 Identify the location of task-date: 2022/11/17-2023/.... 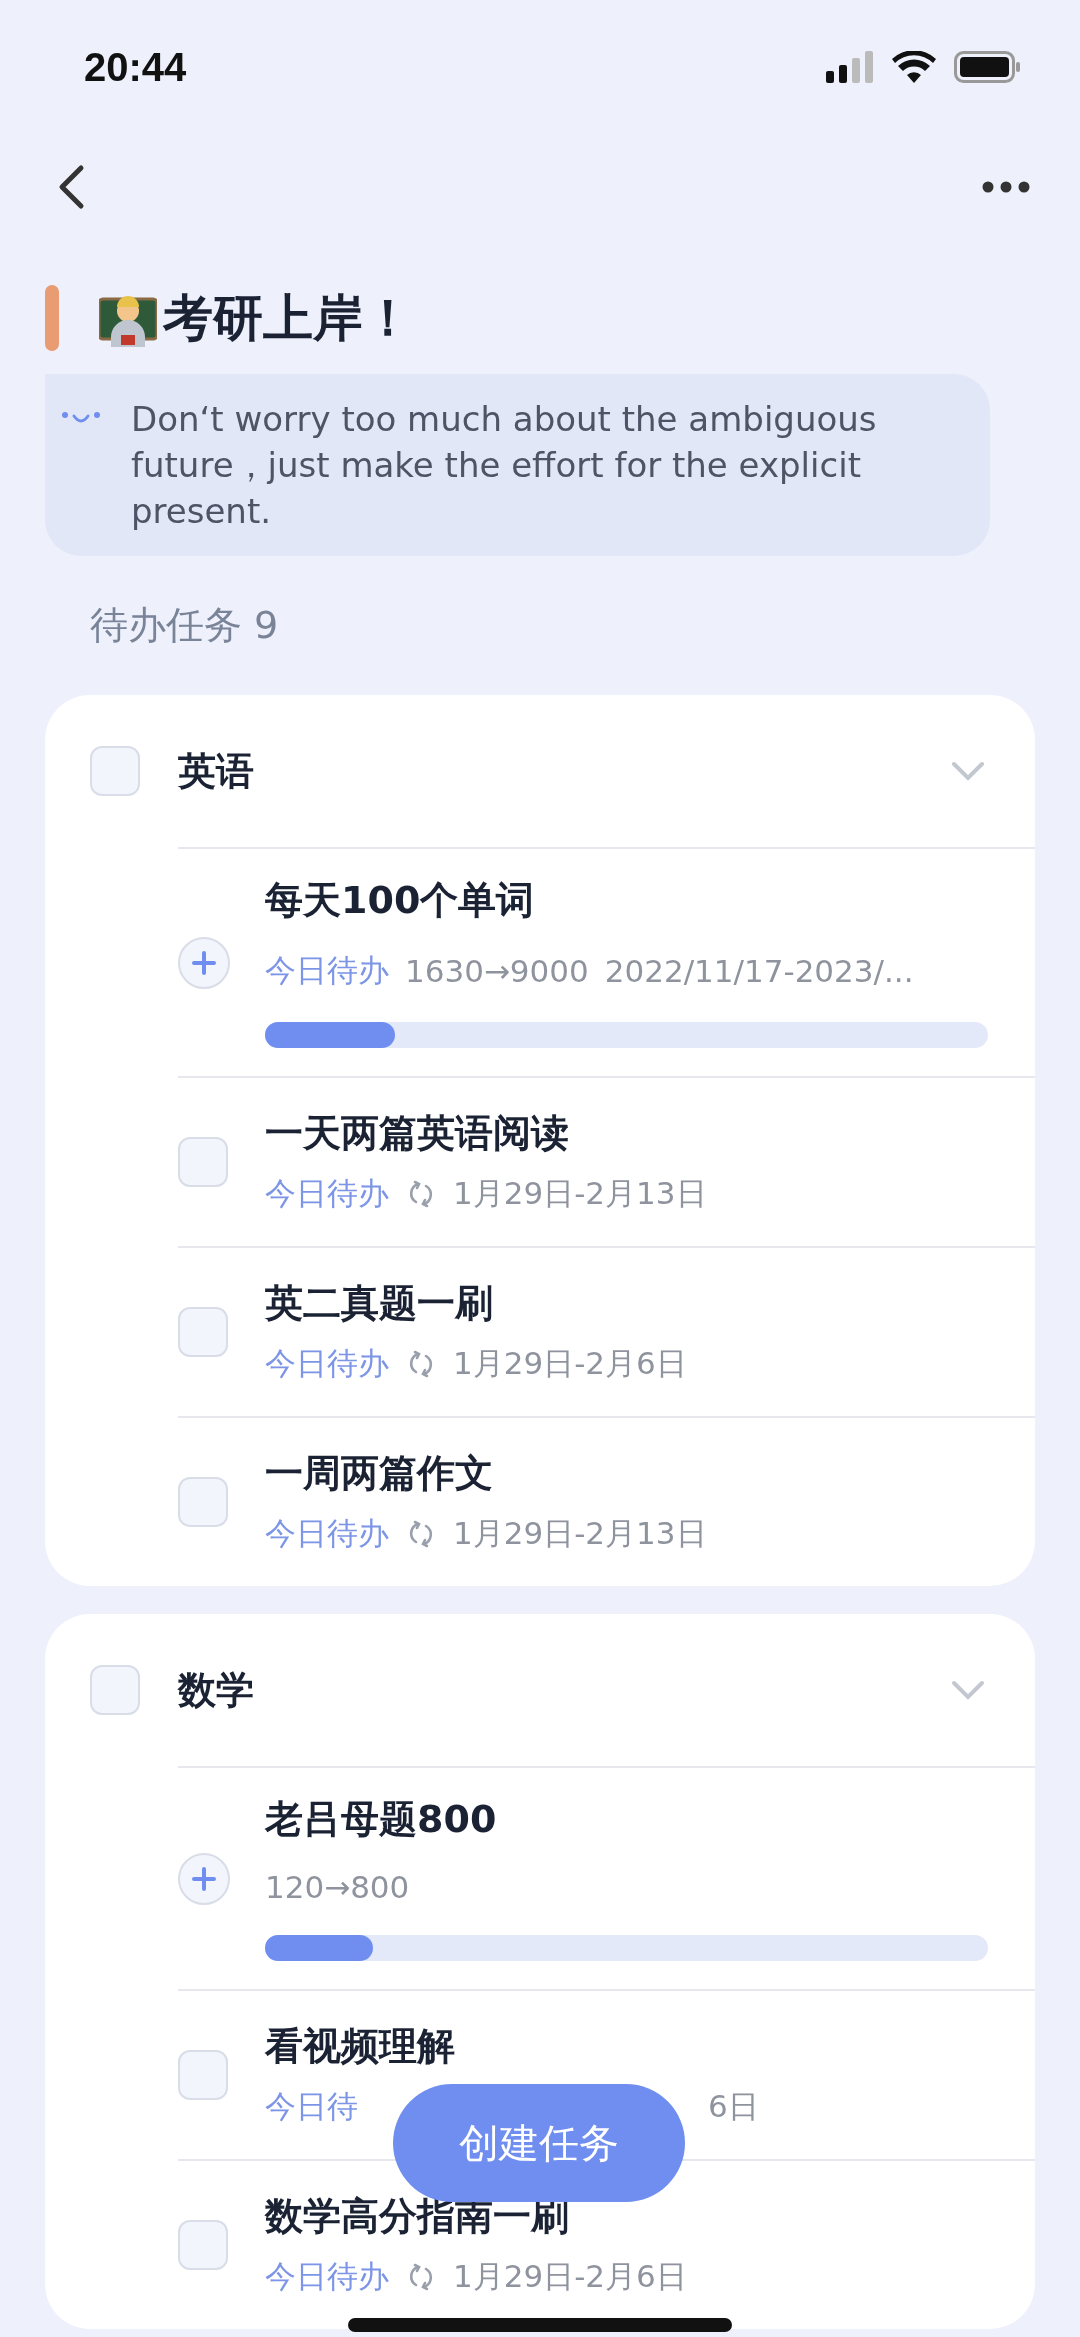
(759, 971).